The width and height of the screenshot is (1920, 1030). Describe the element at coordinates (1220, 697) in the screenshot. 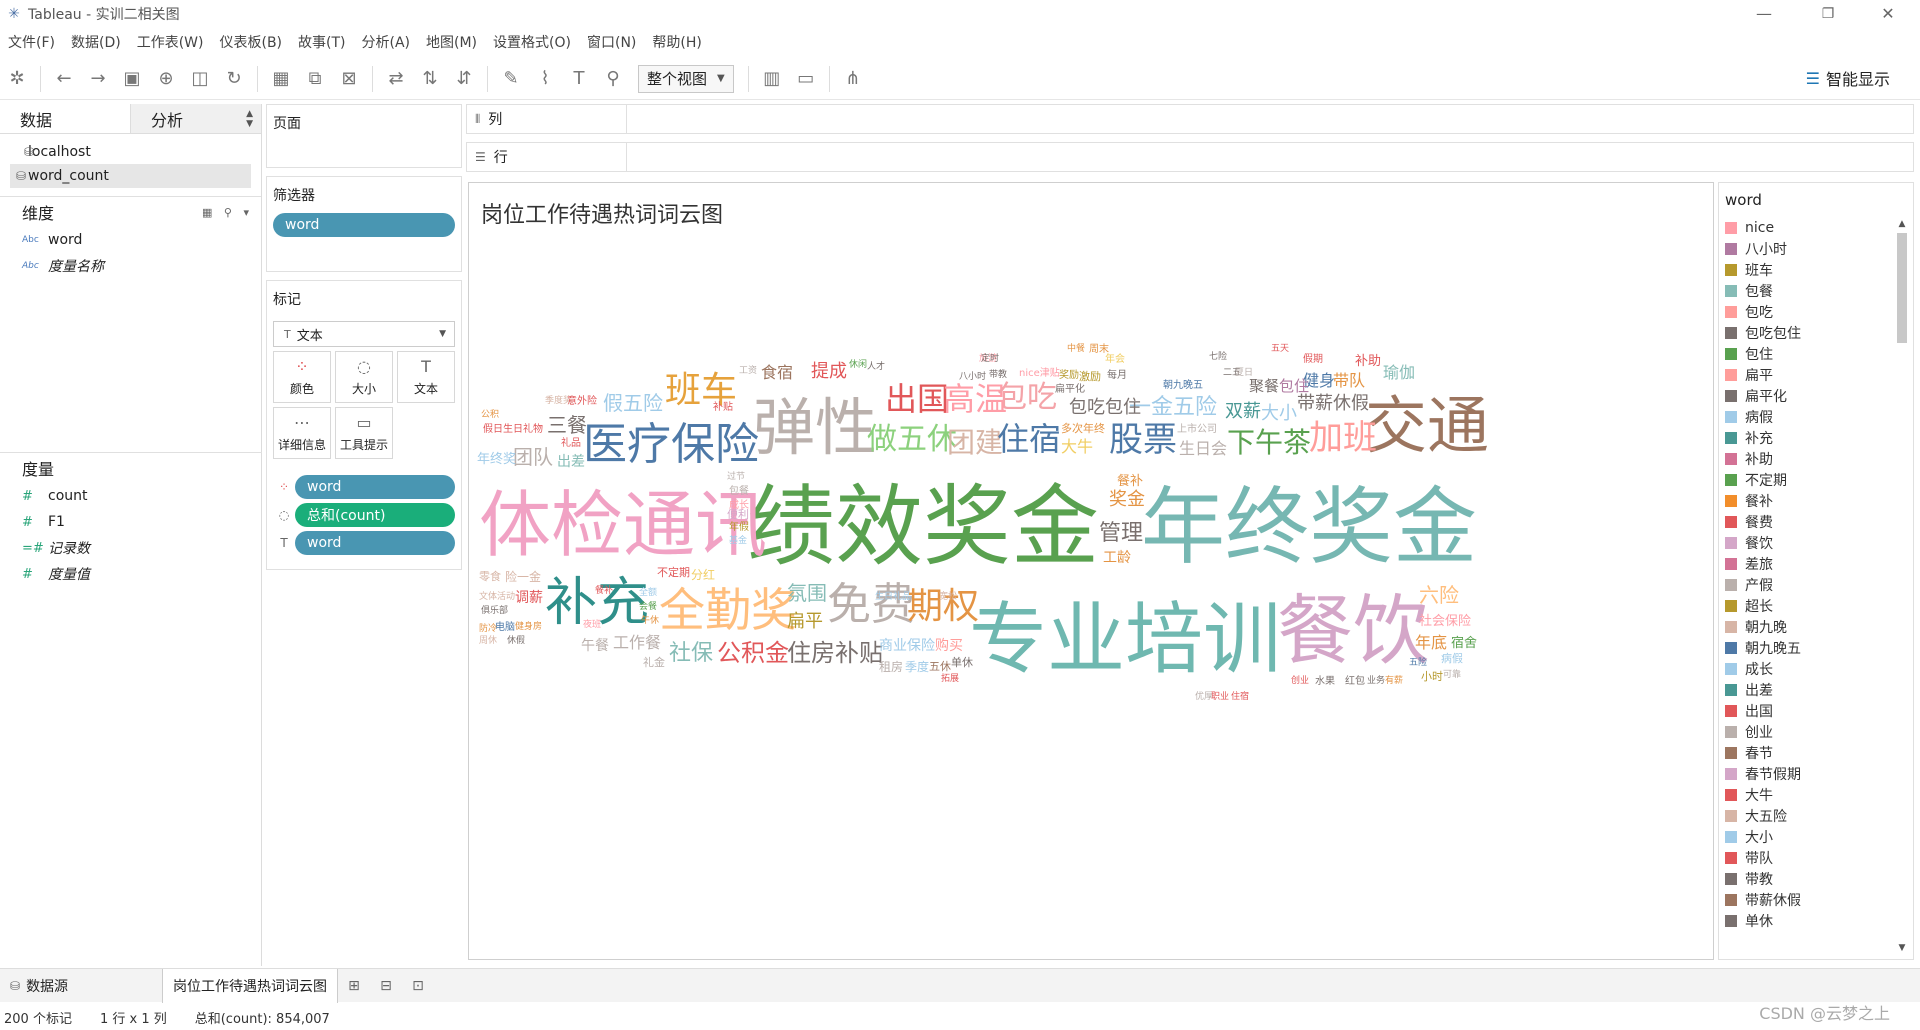

I see `cloud-word: 职业` at that location.